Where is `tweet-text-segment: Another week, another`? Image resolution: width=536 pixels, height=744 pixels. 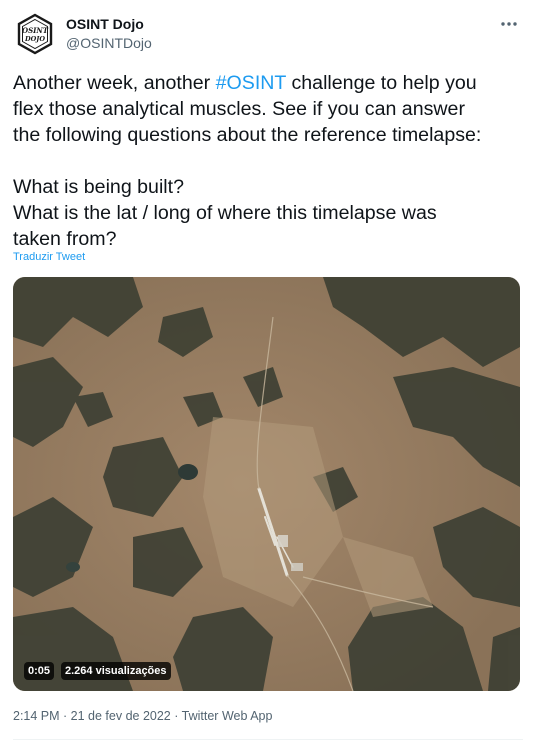
tweet-text-segment: Another week, another is located at coordinates (114, 83).